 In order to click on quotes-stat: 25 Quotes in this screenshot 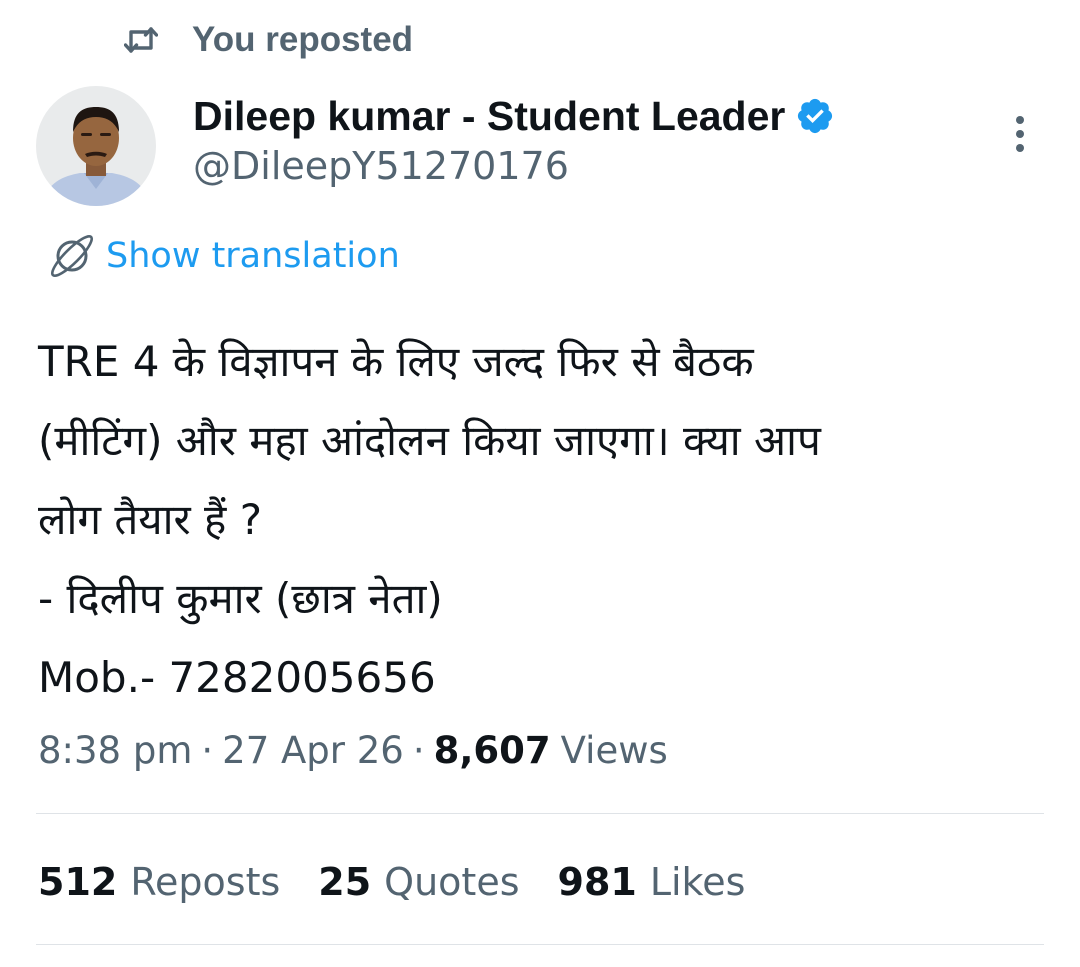, I will do `click(418, 882)`.